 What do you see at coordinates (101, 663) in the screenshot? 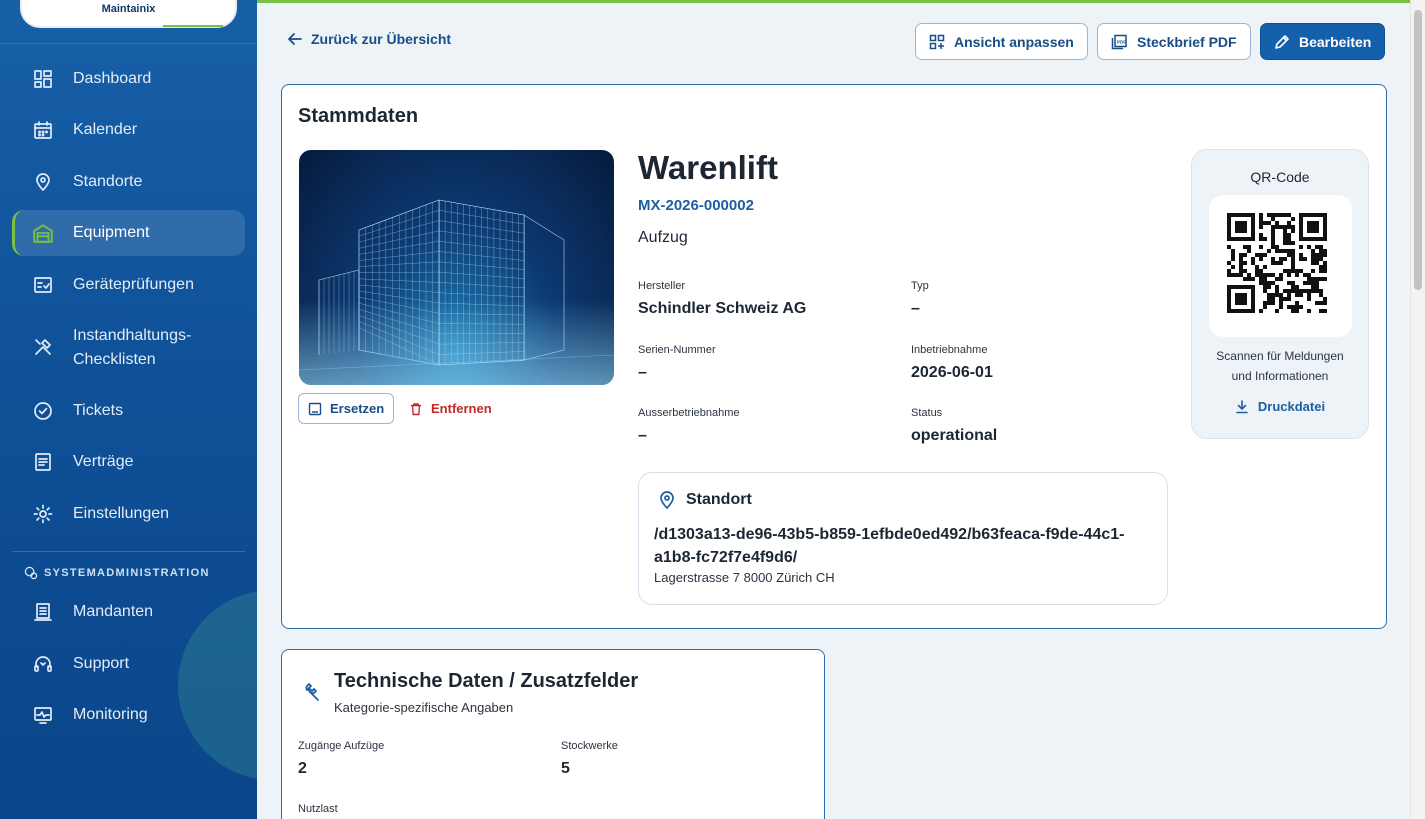
I see `sidebar-item-label: Support` at bounding box center [101, 663].